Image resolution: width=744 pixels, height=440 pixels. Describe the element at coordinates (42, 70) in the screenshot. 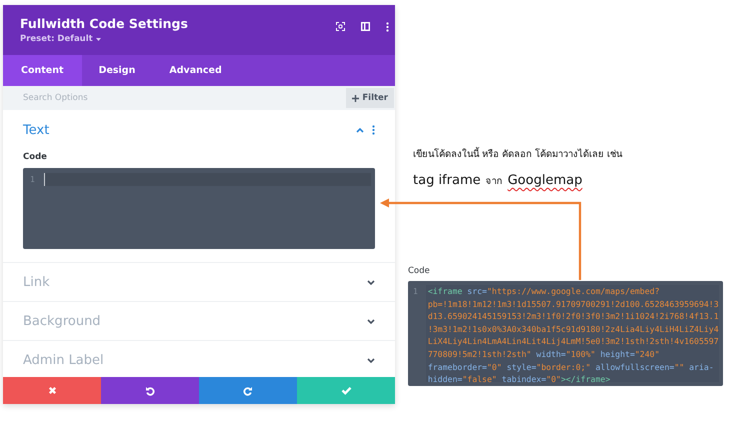

I see `tab: Content` at that location.